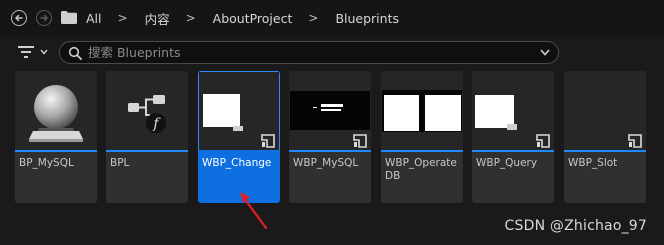  What do you see at coordinates (120, 163) in the screenshot?
I see `asset-label: BPL` at bounding box center [120, 163].